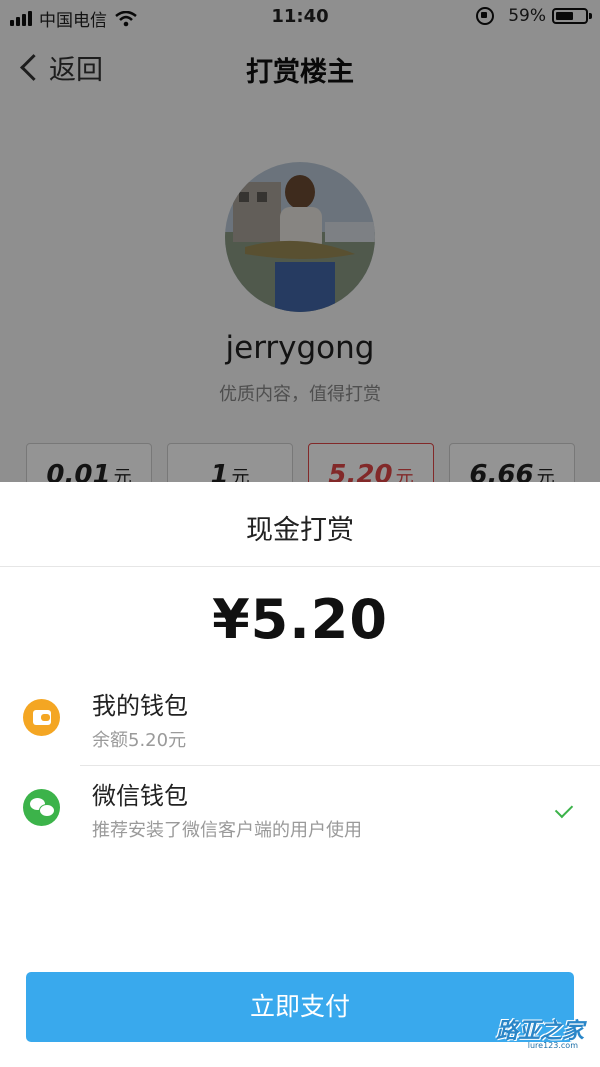  Describe the element at coordinates (300, 619) in the screenshot. I see `payment-amount: ¥5.20` at that location.